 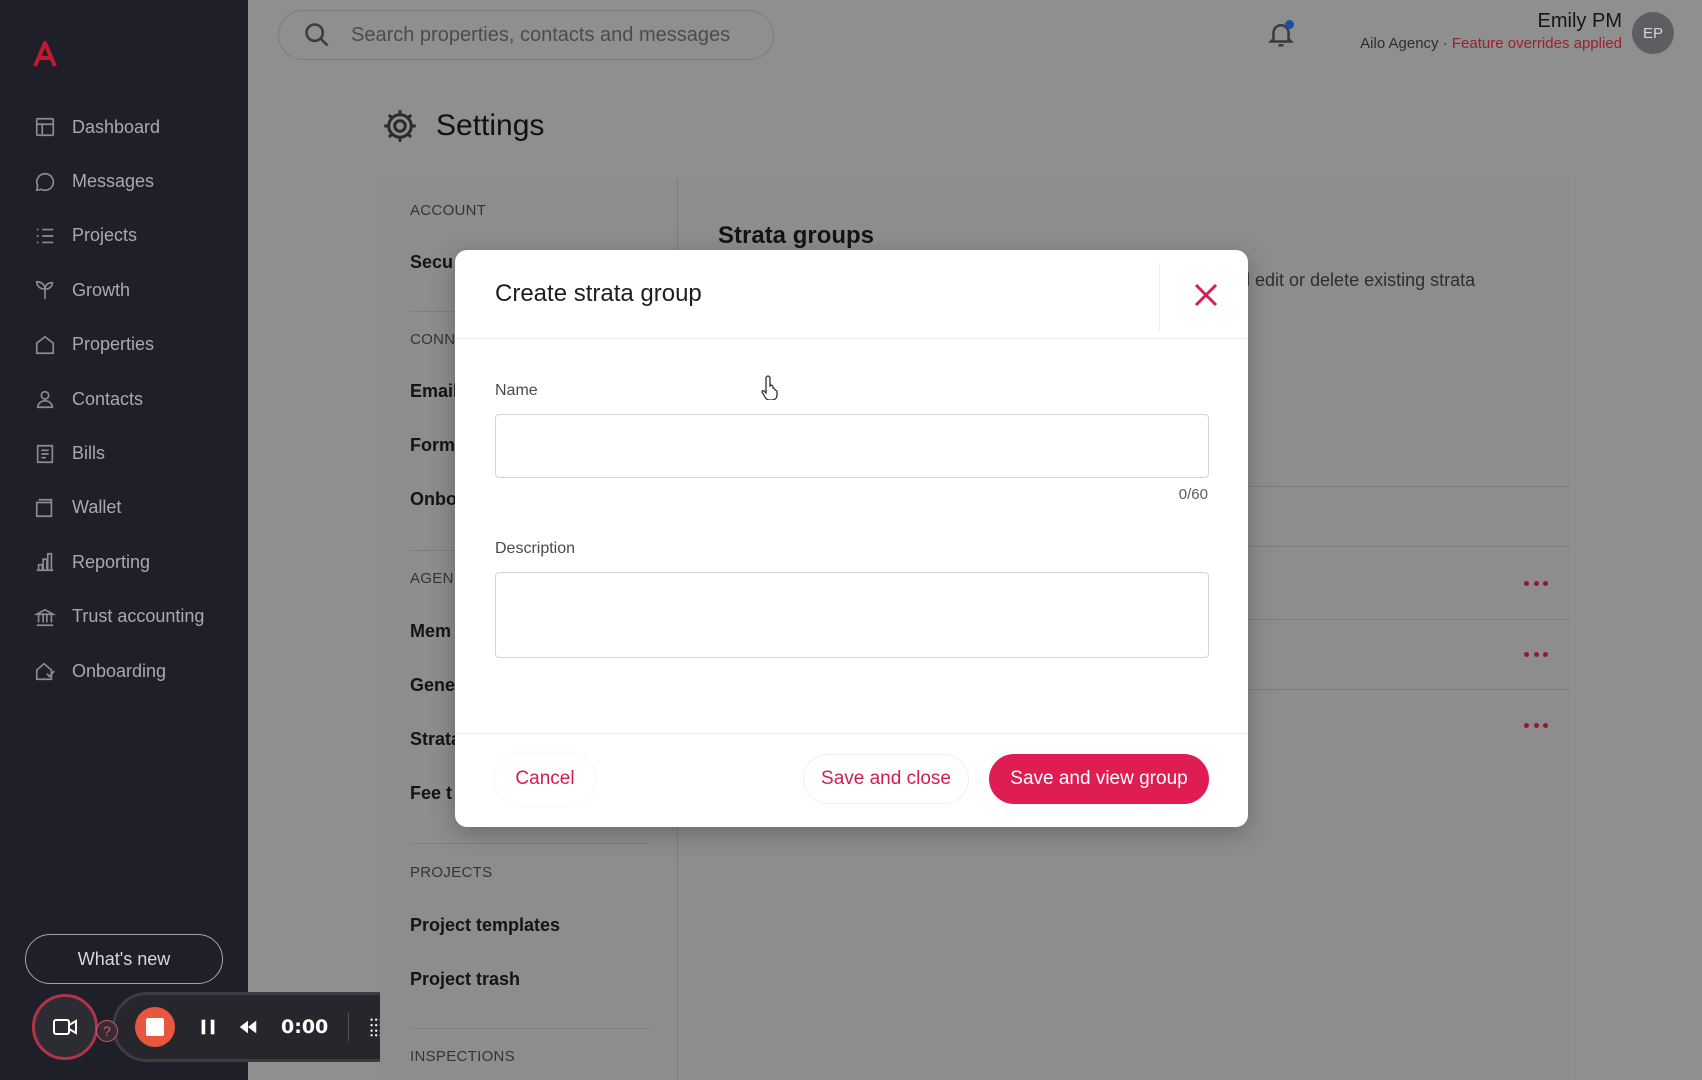 I want to click on settings-nav-item-project-trash: Project trash, so click(x=465, y=979).